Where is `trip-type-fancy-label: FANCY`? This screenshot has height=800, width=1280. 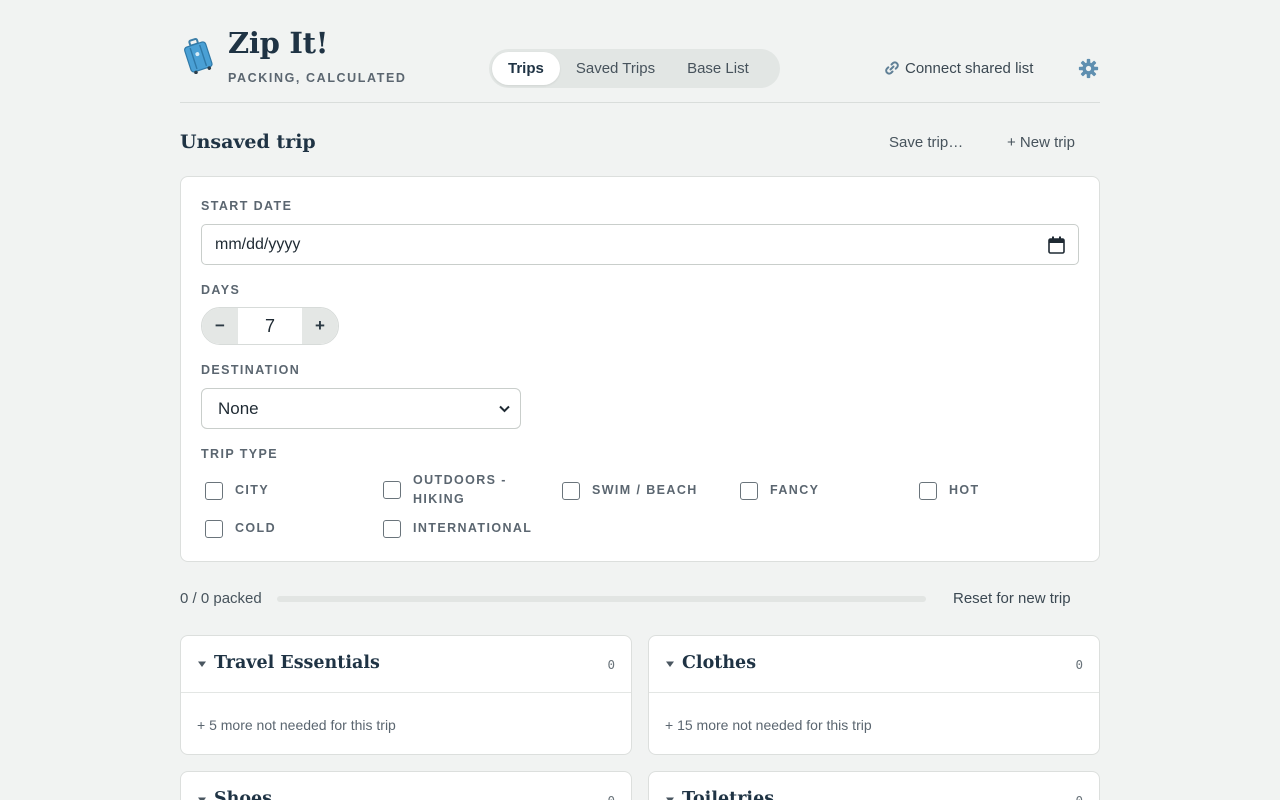 trip-type-fancy-label: FANCY is located at coordinates (795, 490).